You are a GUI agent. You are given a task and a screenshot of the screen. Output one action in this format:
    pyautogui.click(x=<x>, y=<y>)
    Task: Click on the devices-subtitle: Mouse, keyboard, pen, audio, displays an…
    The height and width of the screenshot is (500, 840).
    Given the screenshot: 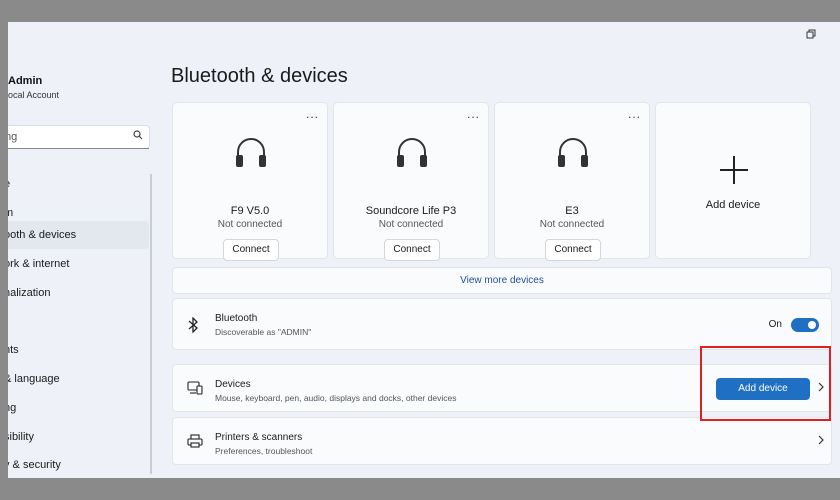 What is the action you would take?
    pyautogui.click(x=336, y=398)
    